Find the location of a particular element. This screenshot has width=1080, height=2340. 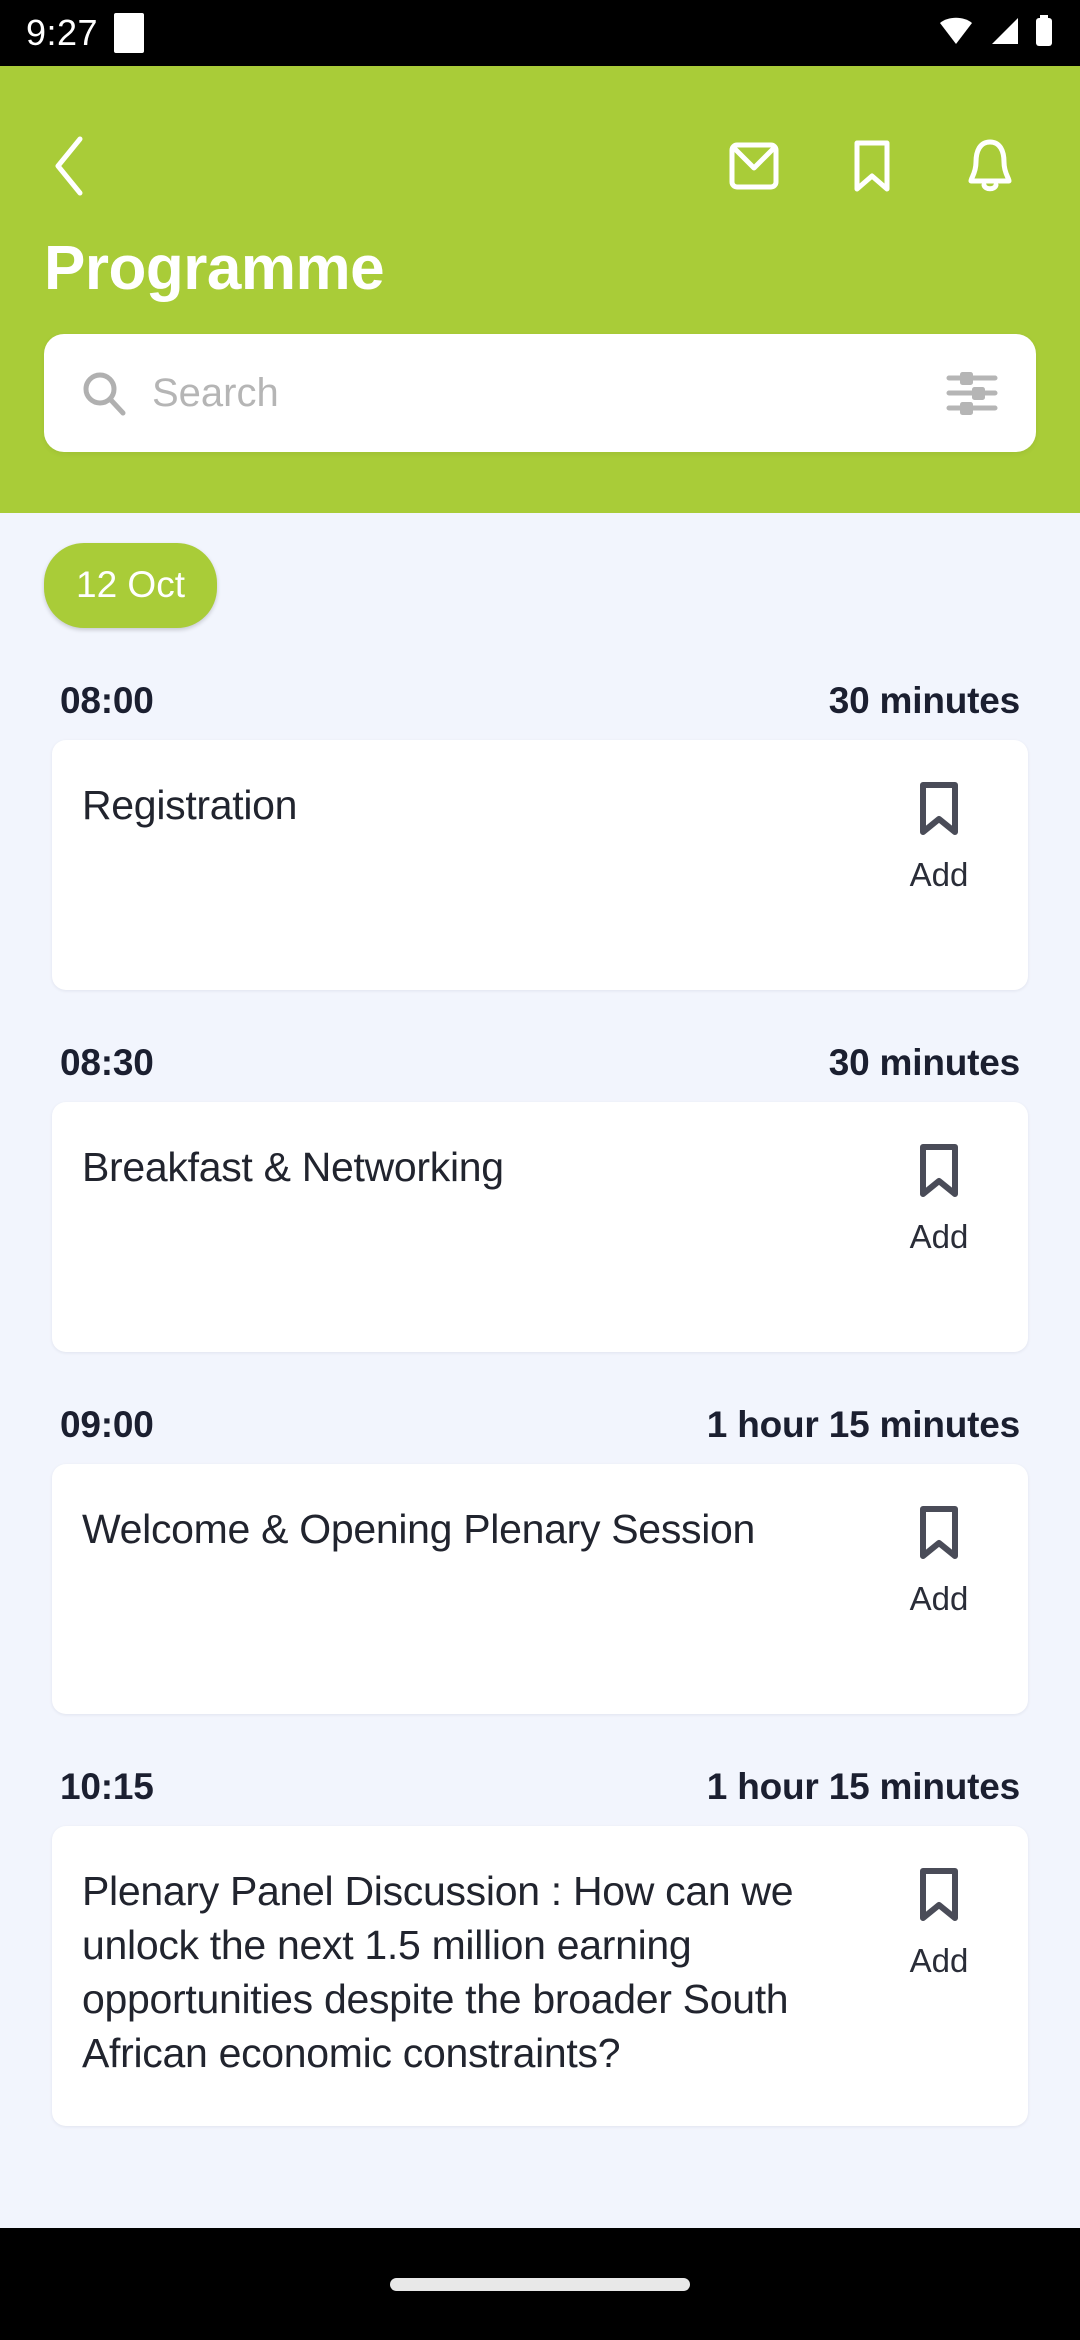

status-bar-time: 9:27 is located at coordinates (62, 32).